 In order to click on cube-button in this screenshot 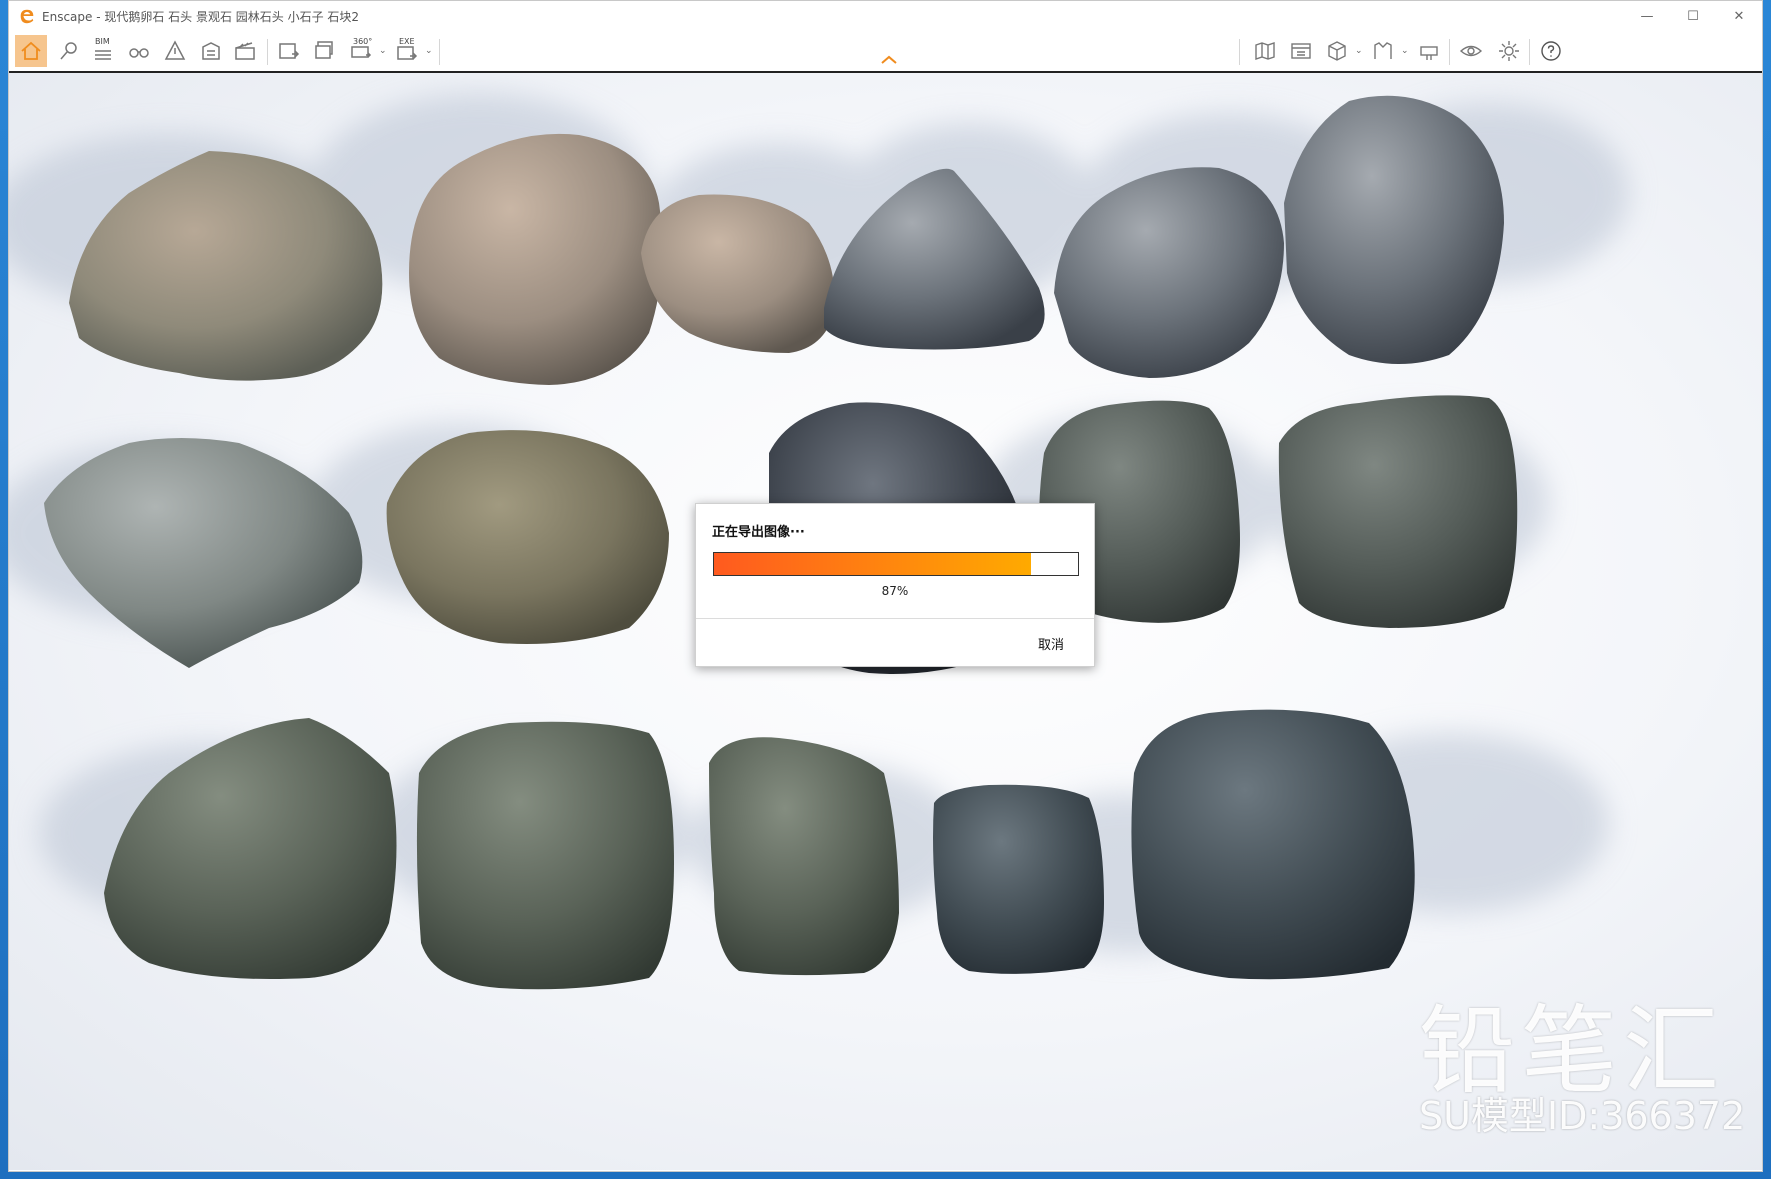, I will do `click(1337, 51)`.